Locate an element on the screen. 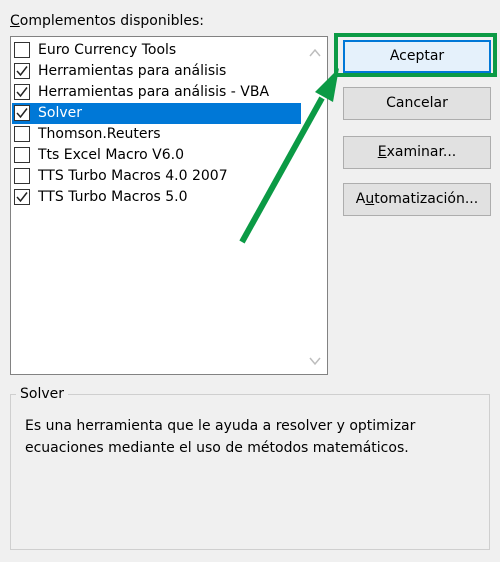 Image resolution: width=500 pixels, height=562 pixels. list-item-label: Herramientas para análisis is located at coordinates (132, 71).